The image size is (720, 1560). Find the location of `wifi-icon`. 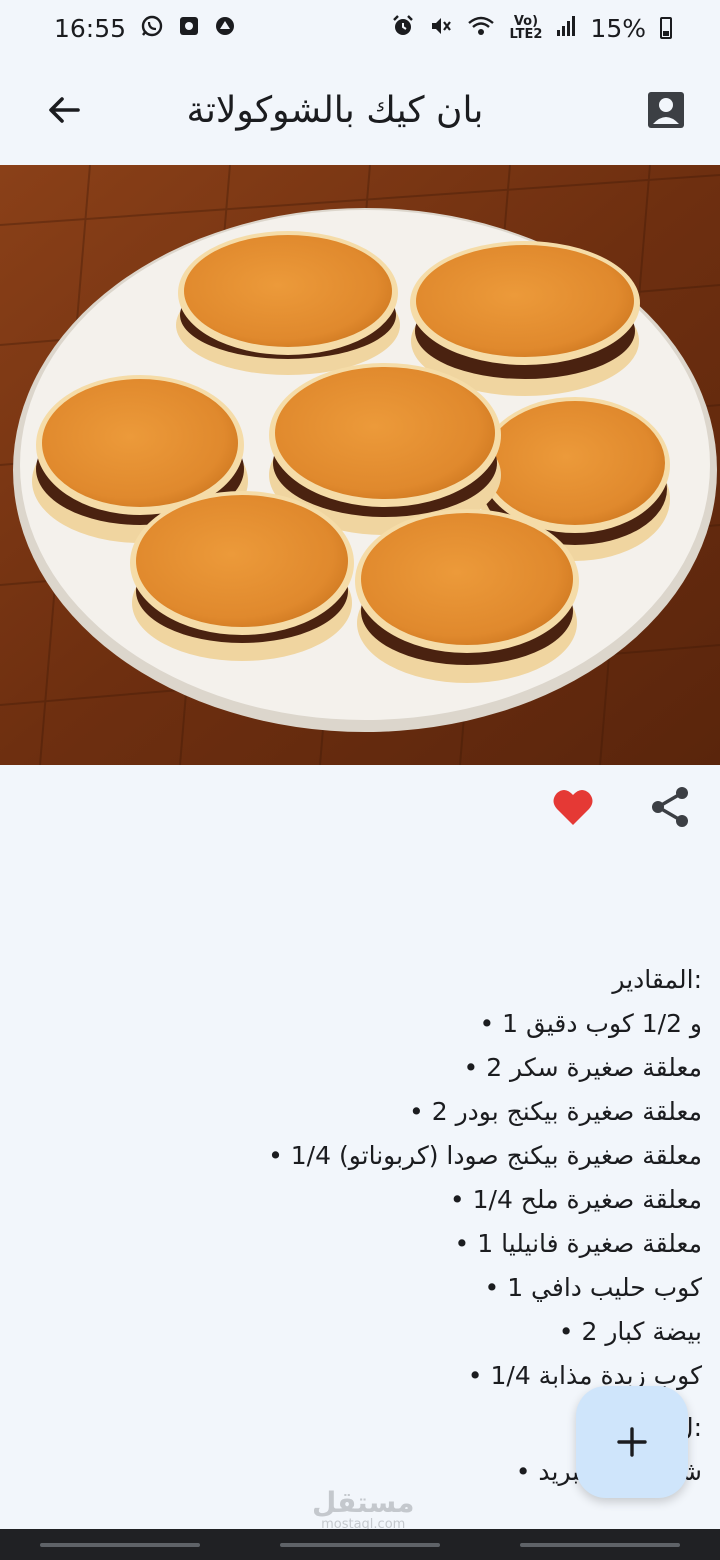

wifi-icon is located at coordinates (481, 28).